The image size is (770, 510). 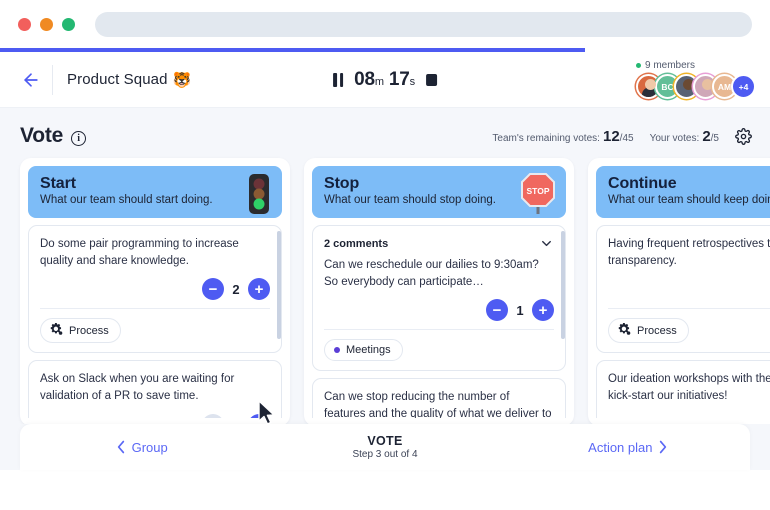 I want to click on pause-icon, so click(x=338, y=79).